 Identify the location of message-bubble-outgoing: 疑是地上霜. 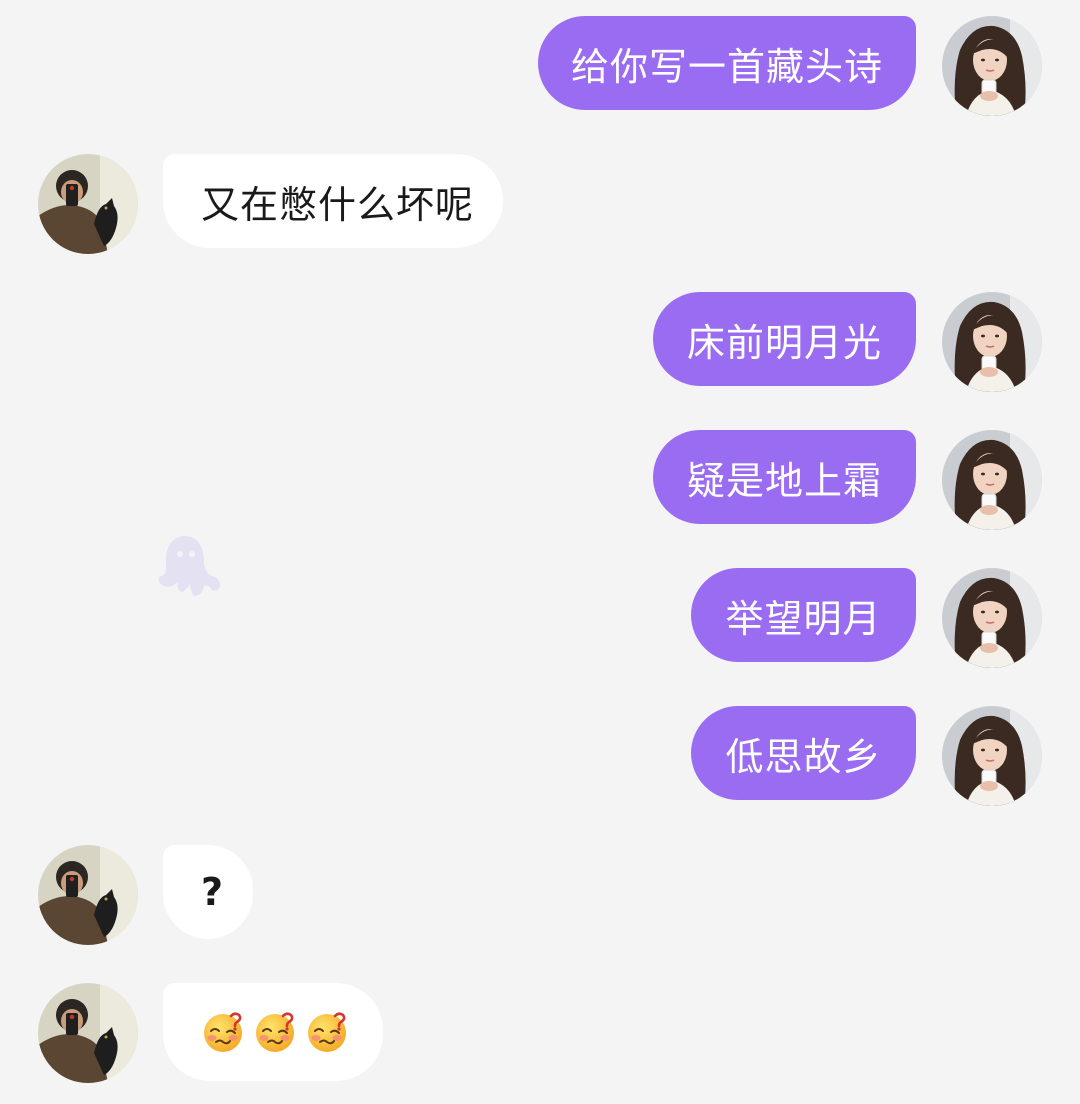
(784, 477).